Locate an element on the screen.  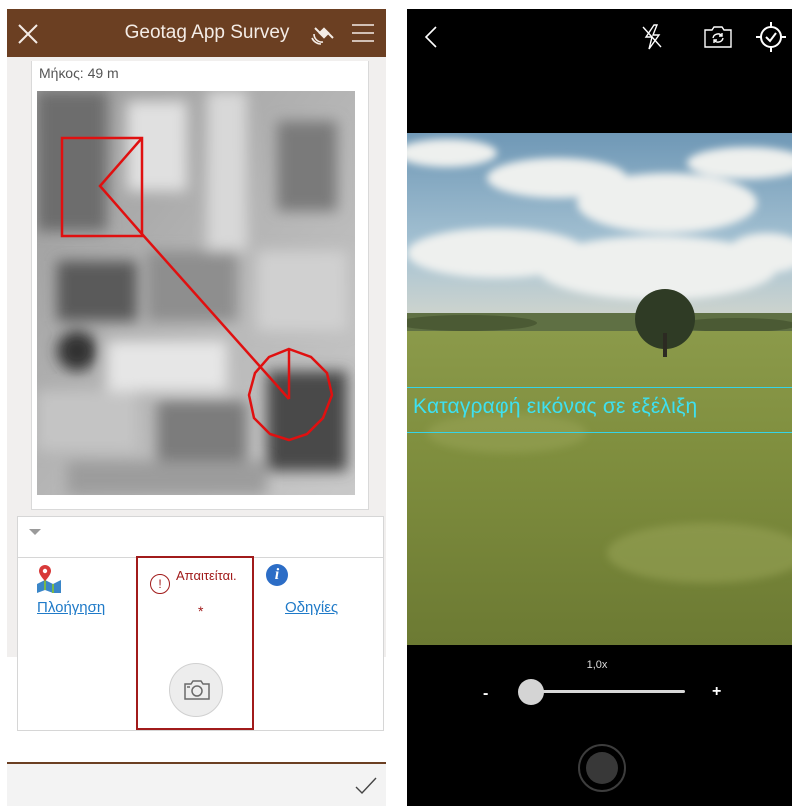
map-pin-icon is located at coordinates (49, 579).